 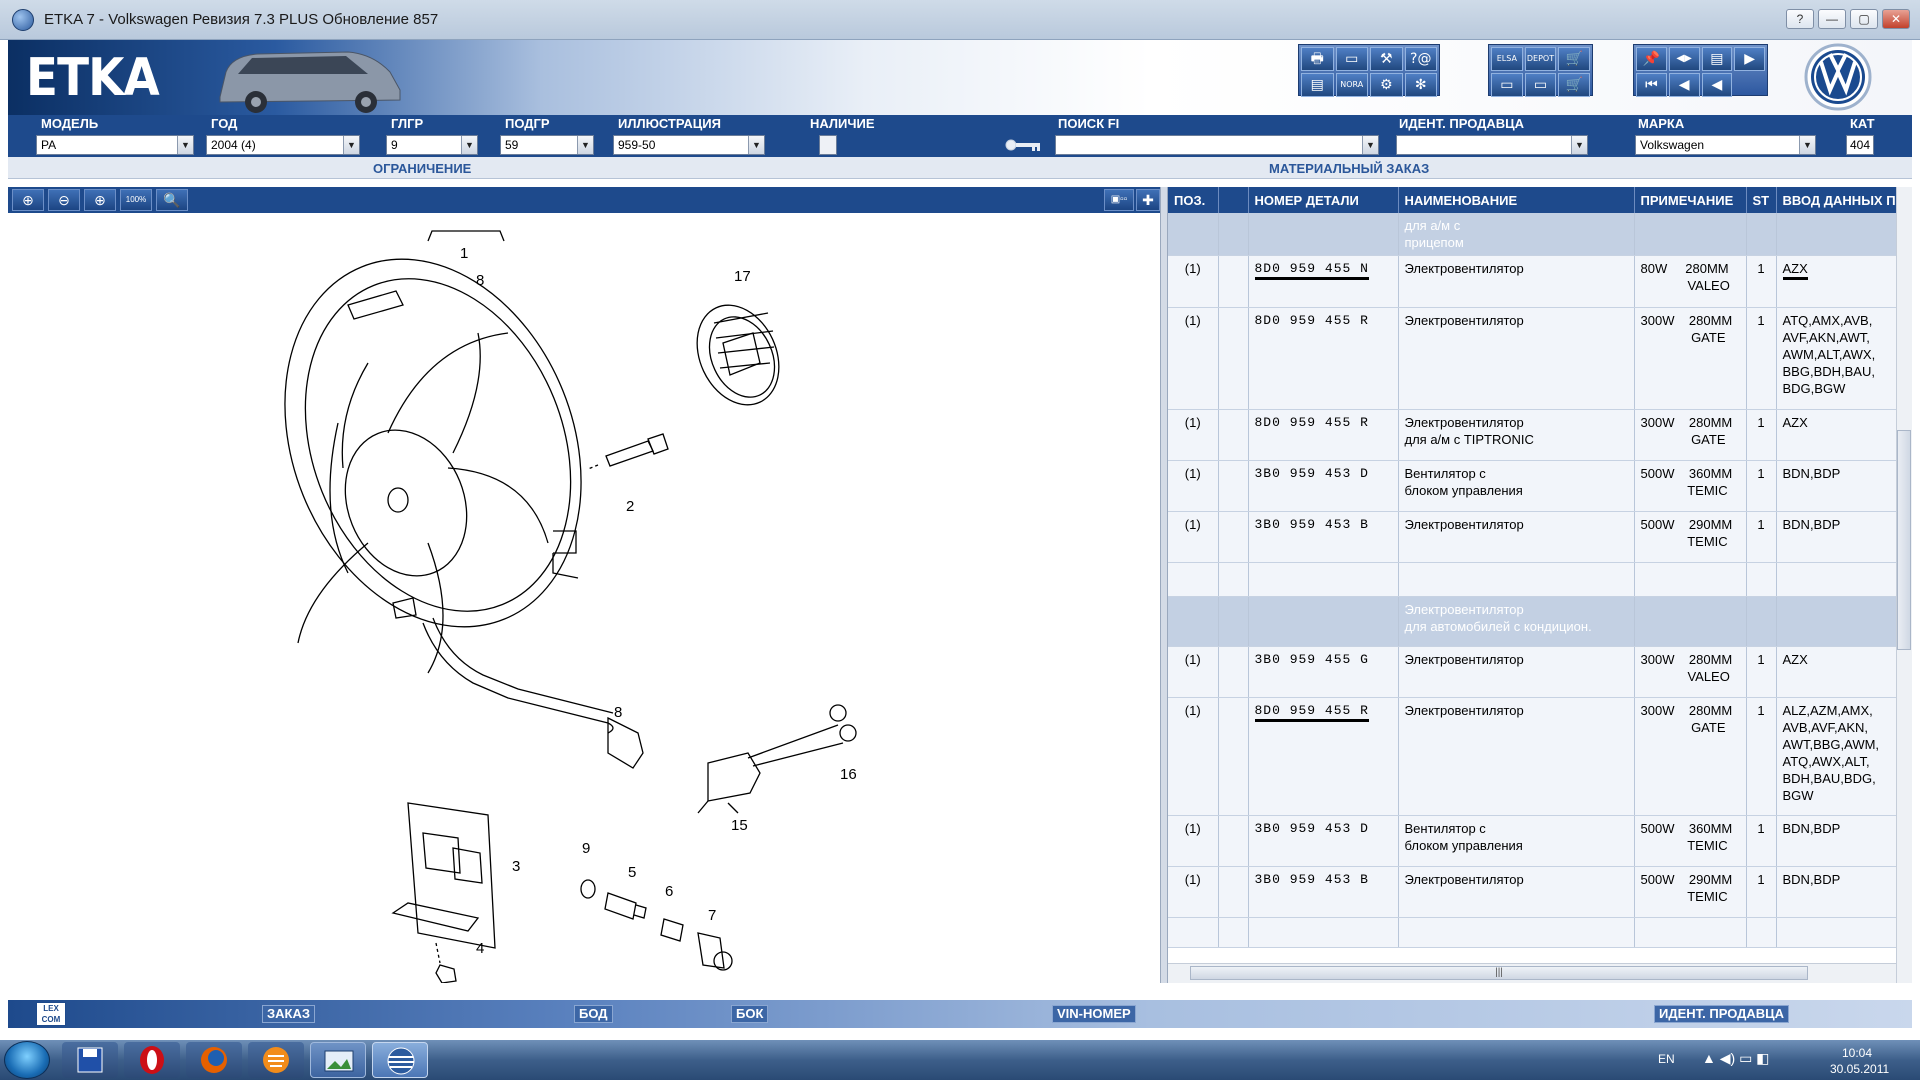 I want to click on bod-button: БОД, so click(x=593, y=1014).